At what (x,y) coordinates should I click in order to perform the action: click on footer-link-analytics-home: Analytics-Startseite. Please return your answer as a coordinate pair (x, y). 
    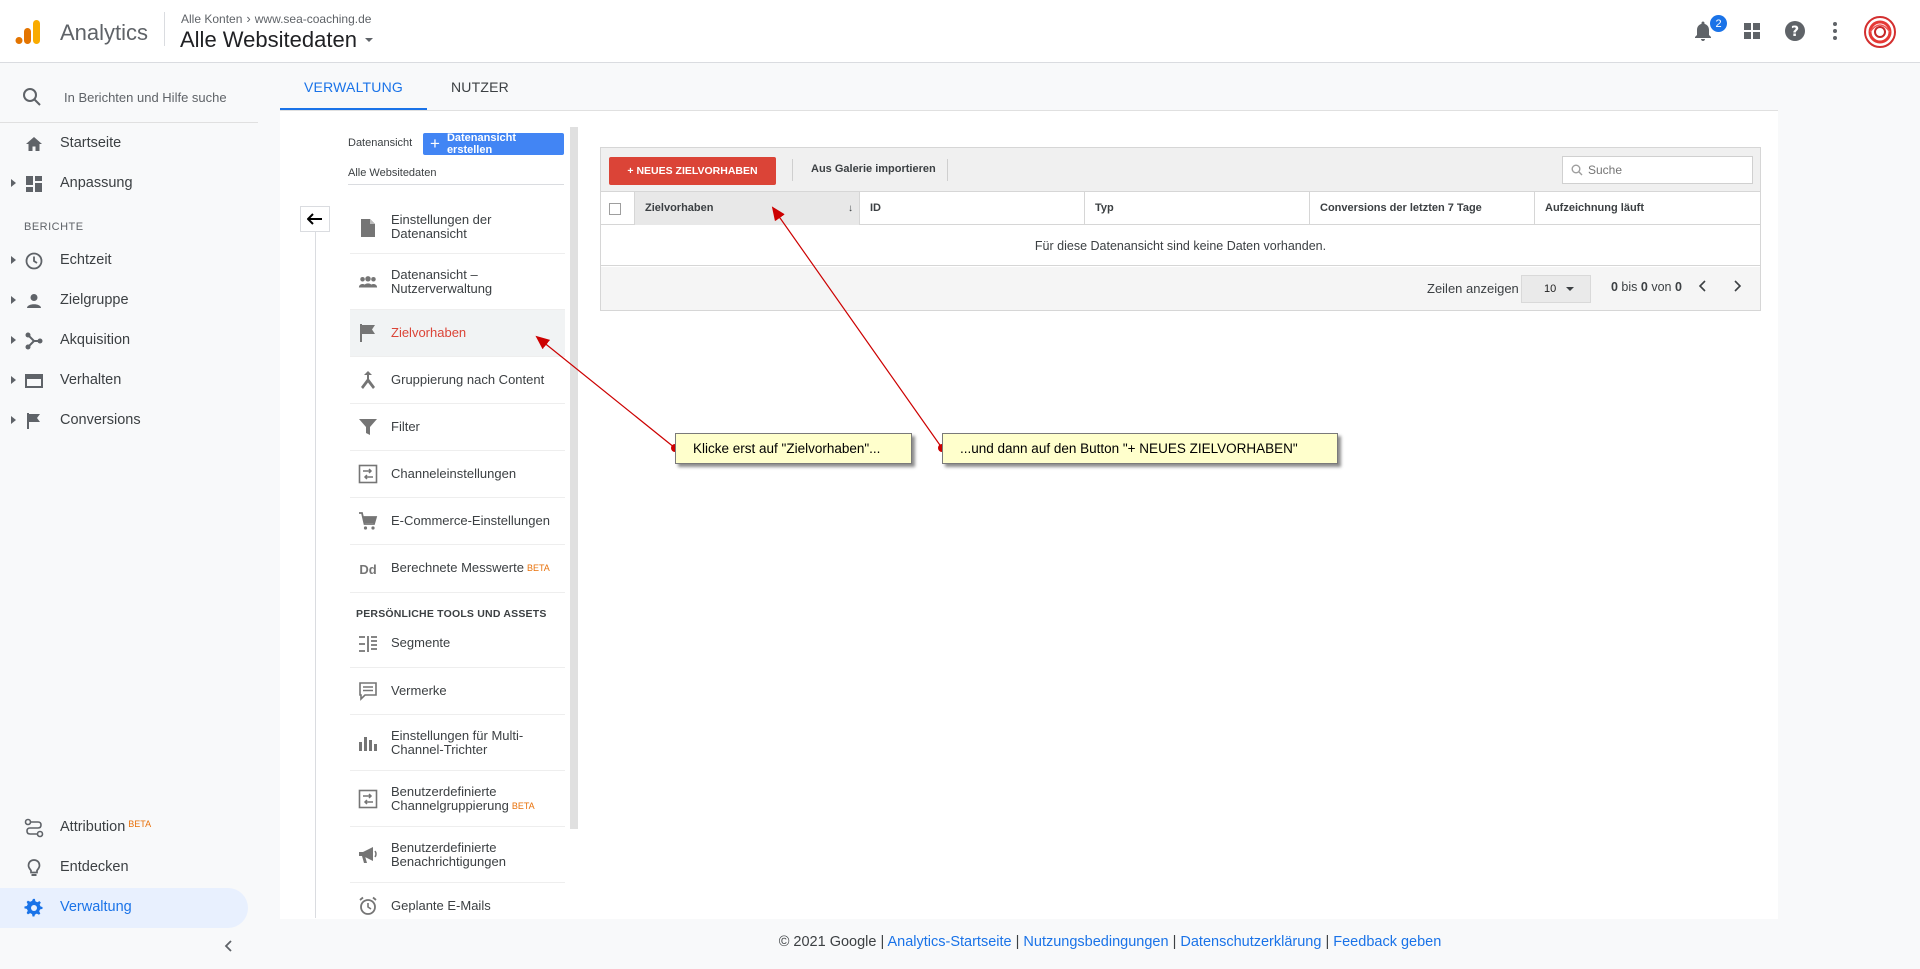
    Looking at the image, I should click on (949, 942).